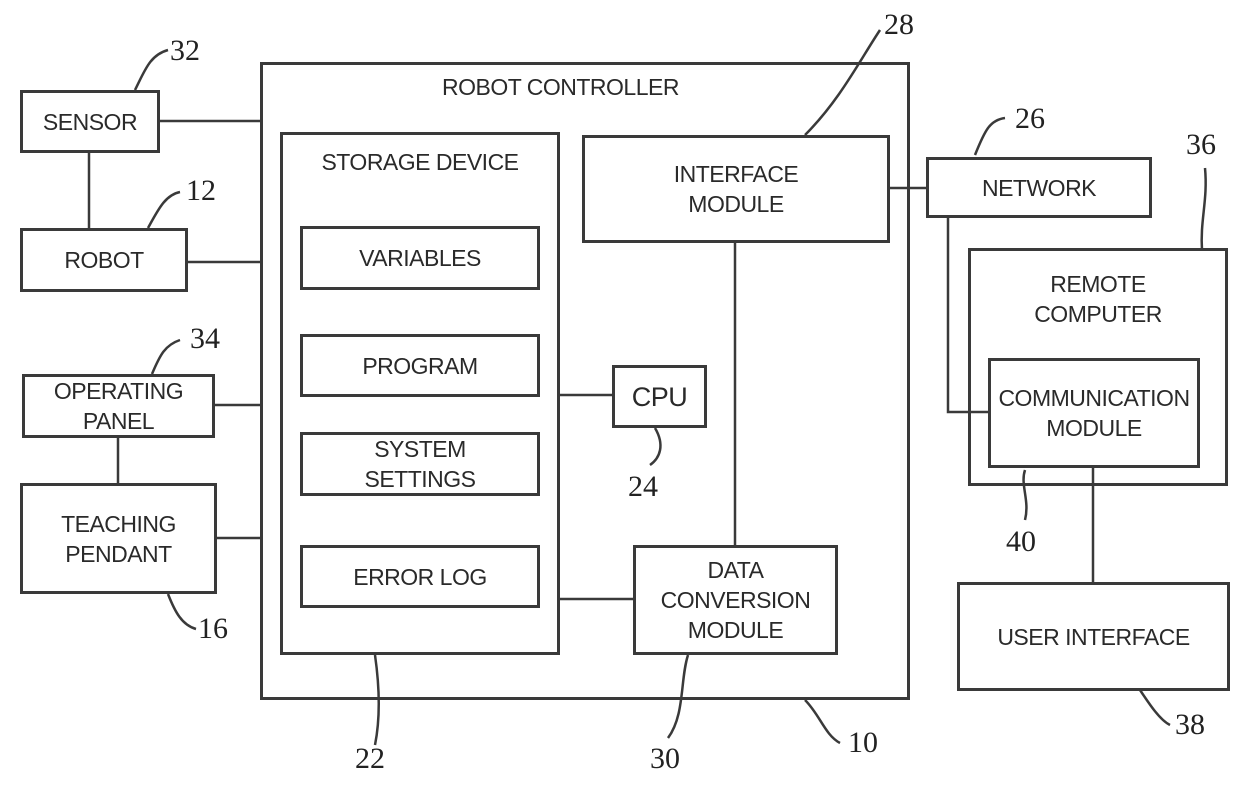 This screenshot has width=1240, height=790. Describe the element at coordinates (370, 758) in the screenshot. I see `ref-22: 22` at that location.